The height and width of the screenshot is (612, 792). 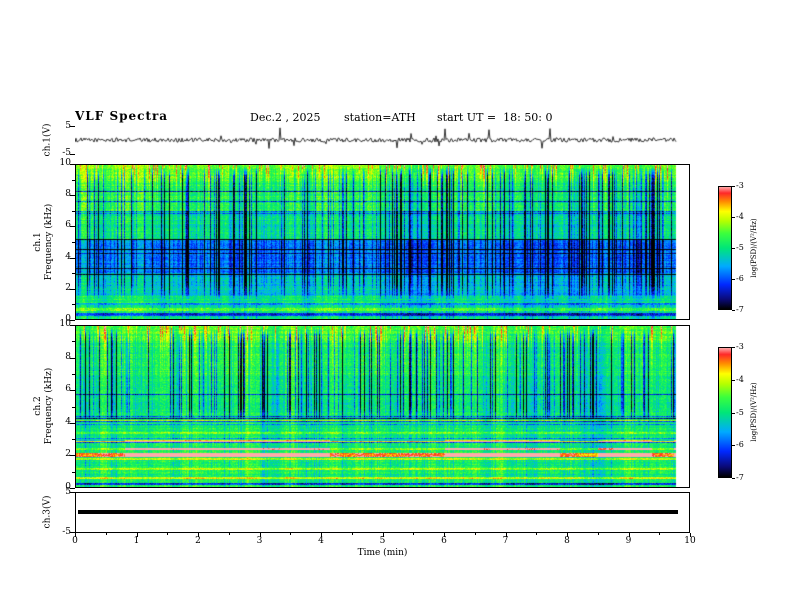 What do you see at coordinates (68, 492) in the screenshot?
I see `ch3-y-tick-label: 5` at bounding box center [68, 492].